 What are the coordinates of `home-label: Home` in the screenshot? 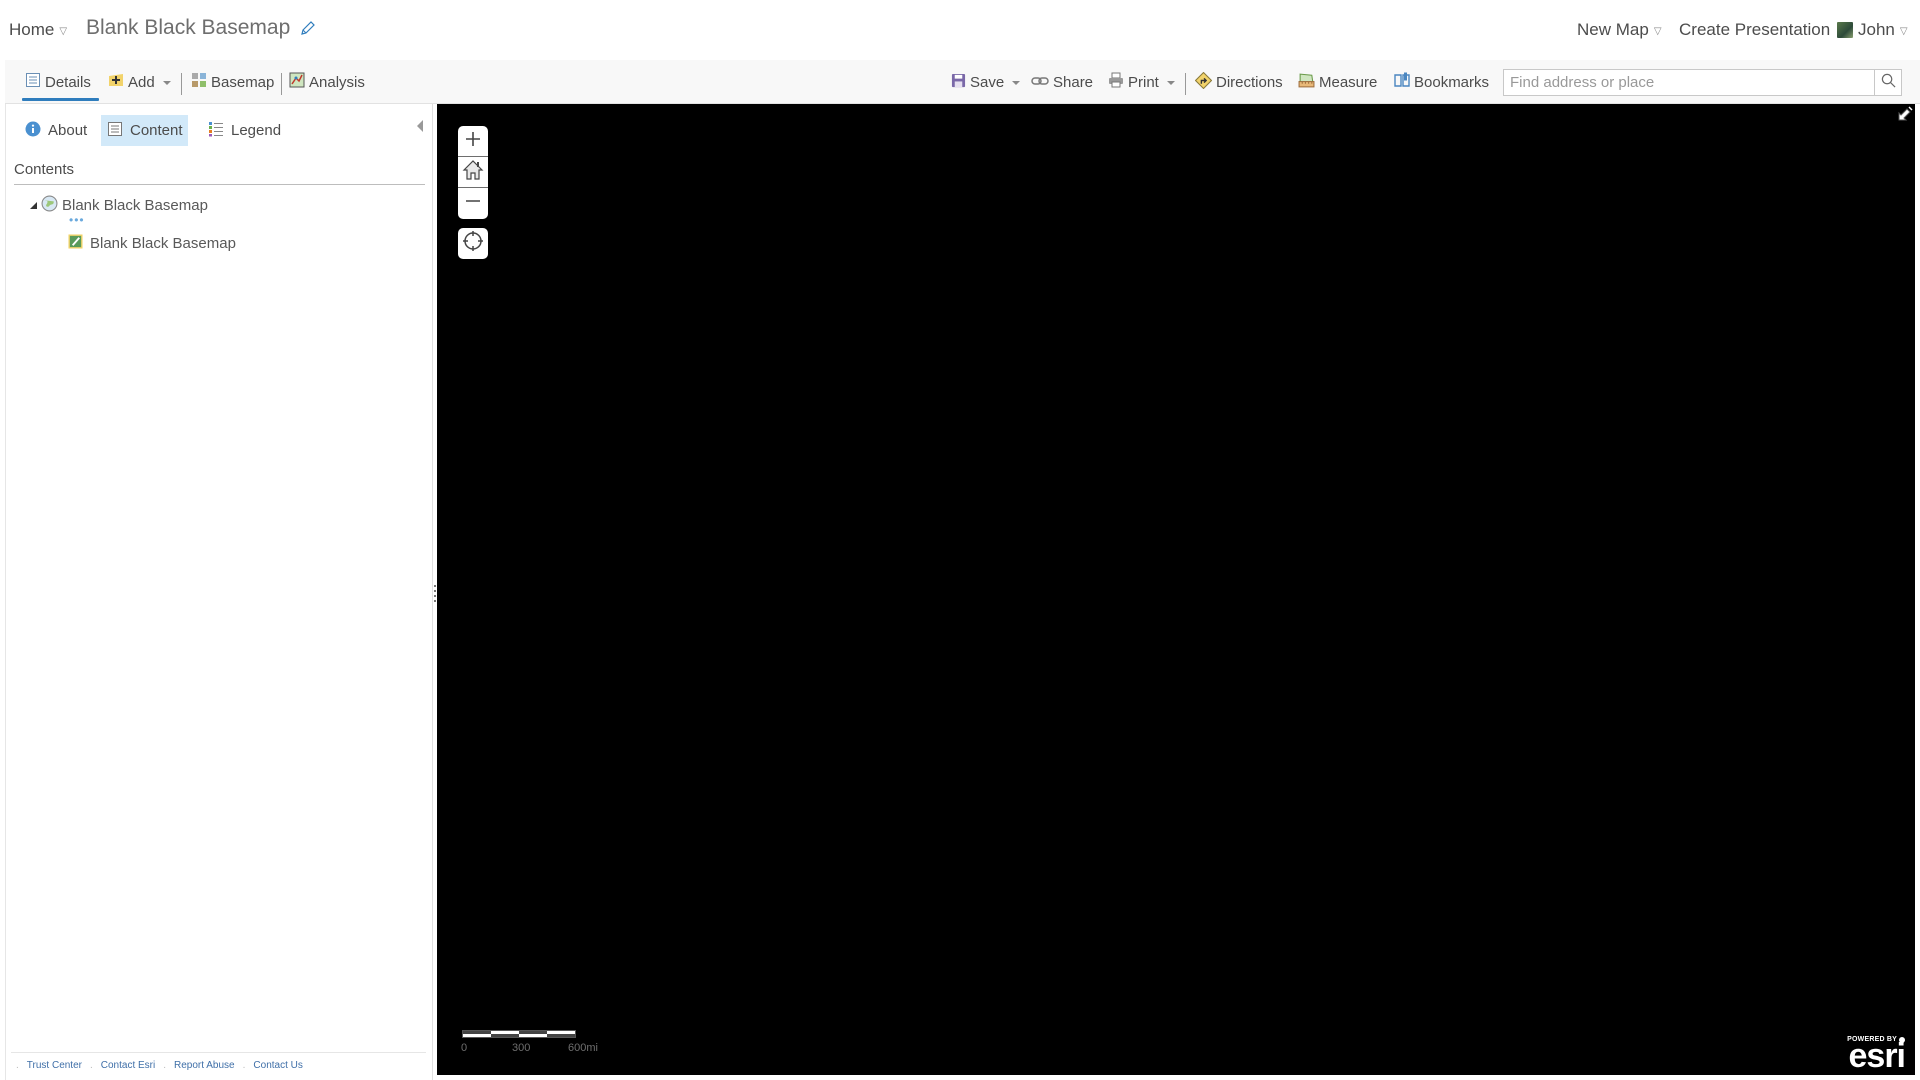 It's located at (32, 29).